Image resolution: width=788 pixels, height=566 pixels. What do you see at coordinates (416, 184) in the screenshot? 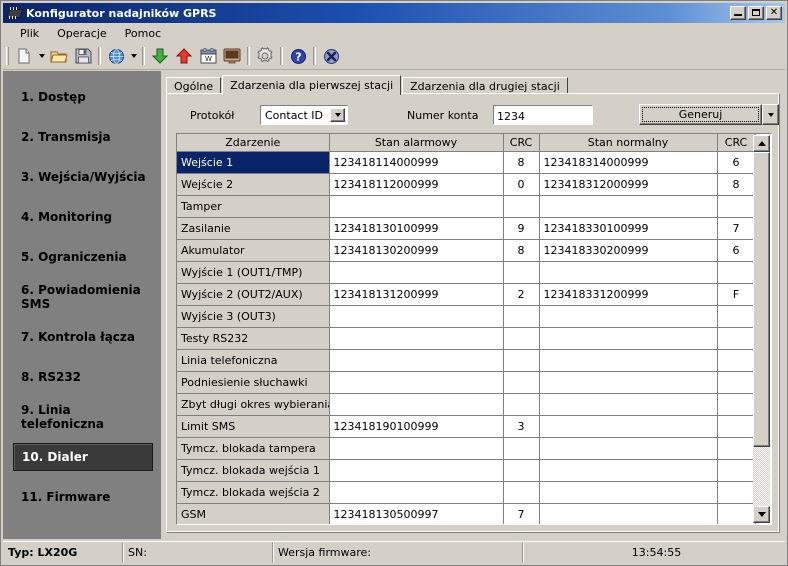
I see `cell-alarm-state: 123418112000999` at bounding box center [416, 184].